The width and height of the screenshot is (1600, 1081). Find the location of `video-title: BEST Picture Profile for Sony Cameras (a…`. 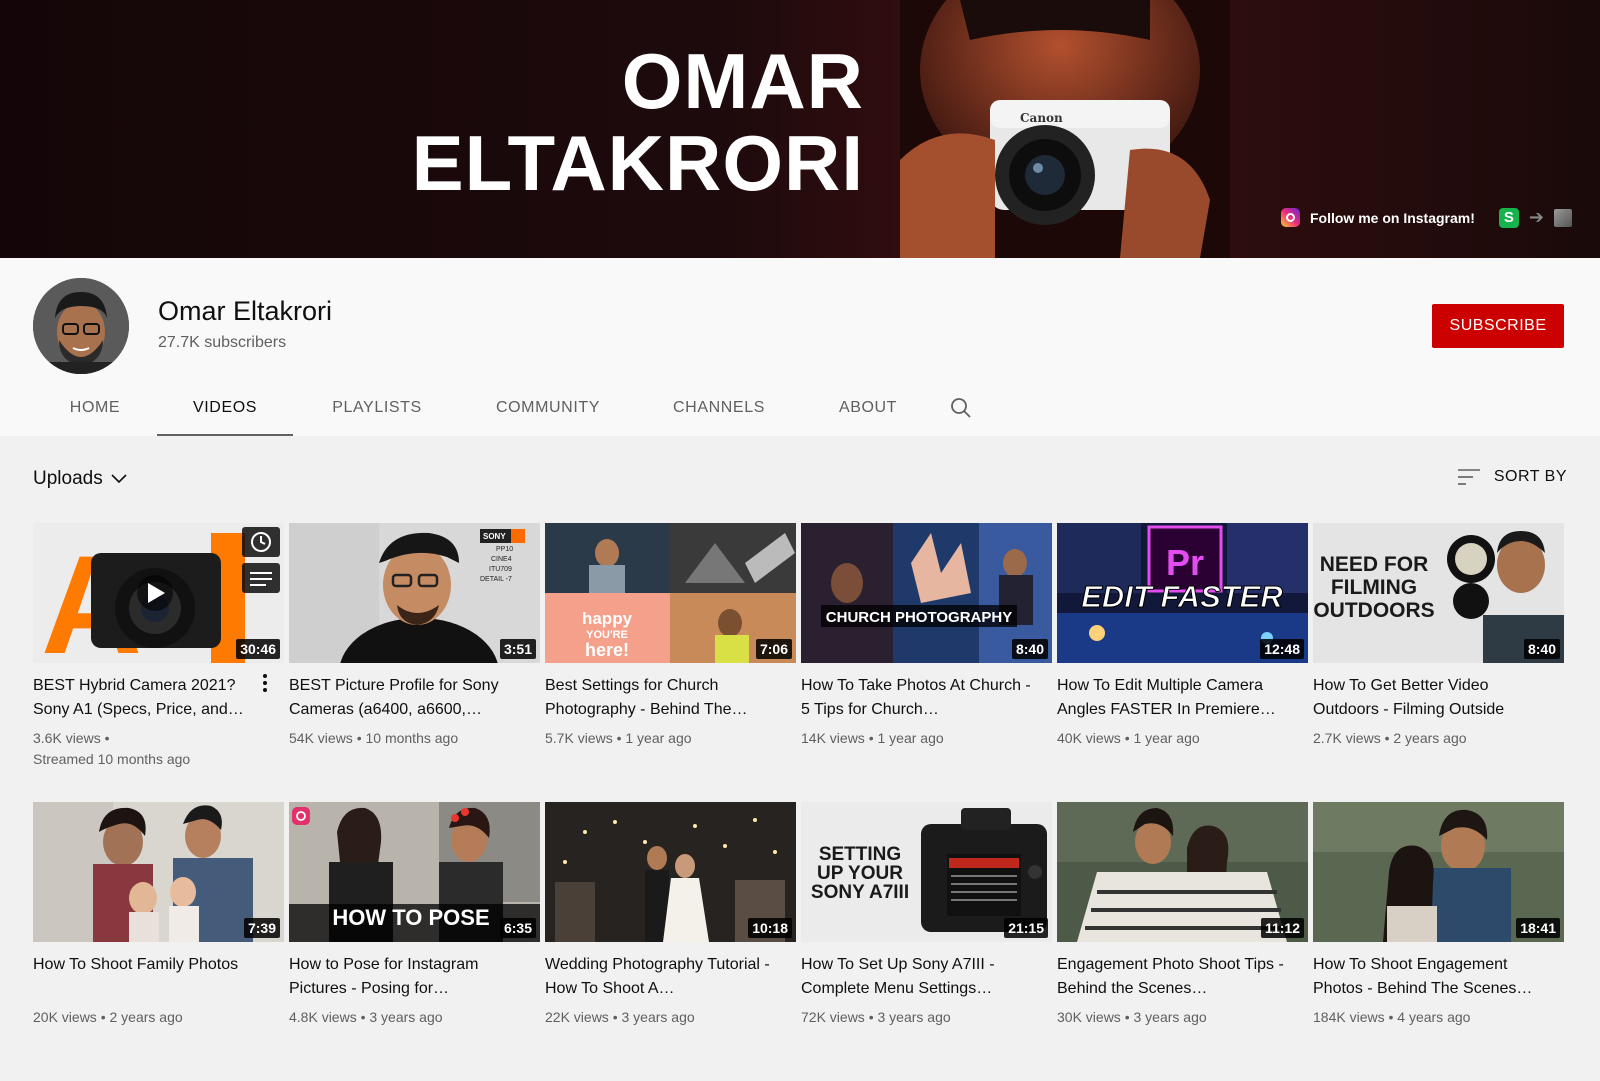

video-title: BEST Picture Profile for Sony Cameras (a… is located at coordinates (408, 698).